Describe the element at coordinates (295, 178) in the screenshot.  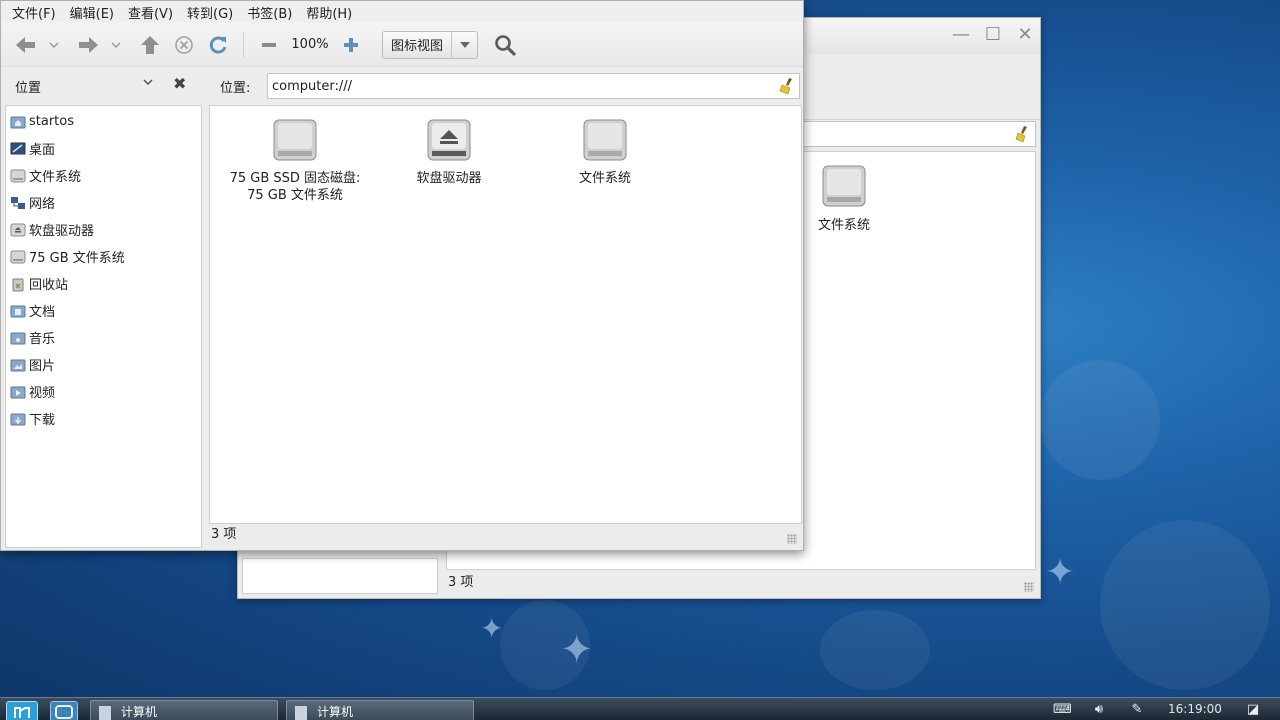
I see `file-label: 75 GB SSD 固态磁盘:` at that location.